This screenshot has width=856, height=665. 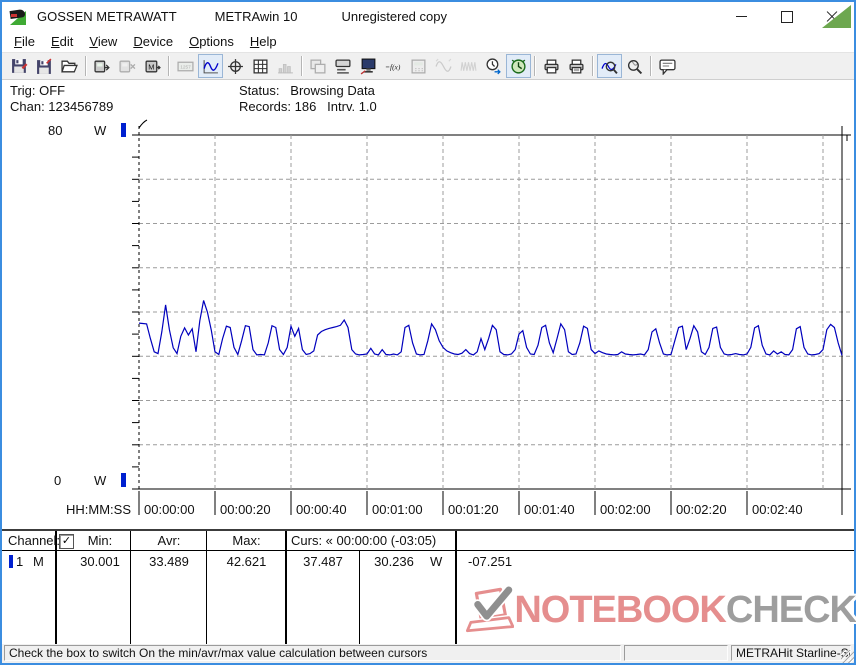 I want to click on device-memory-icon: M, so click(x=152, y=66).